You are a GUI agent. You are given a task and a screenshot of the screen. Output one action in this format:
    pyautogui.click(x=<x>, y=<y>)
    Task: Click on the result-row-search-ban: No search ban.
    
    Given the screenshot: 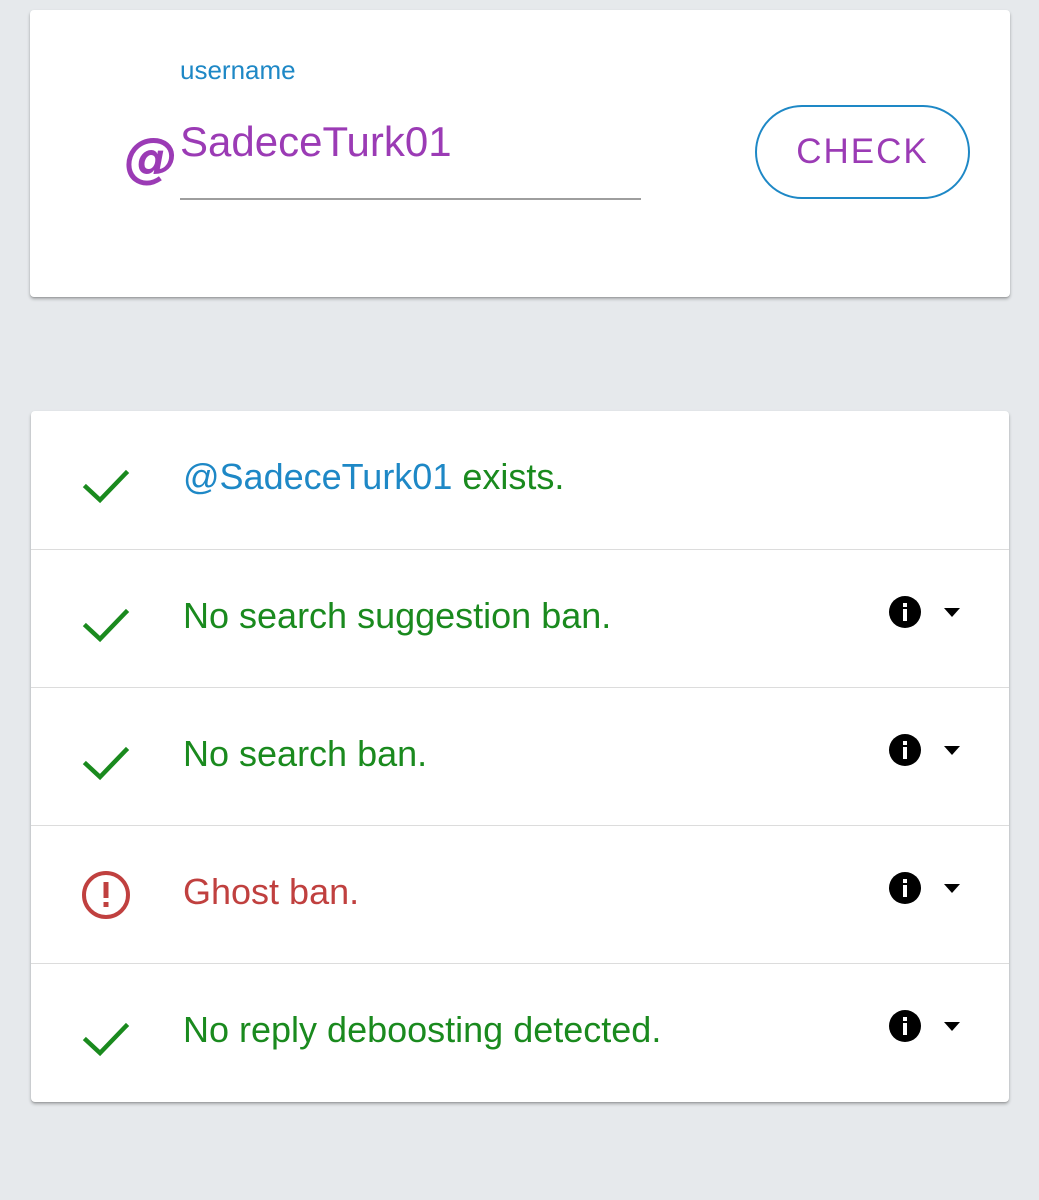 What is the action you would take?
    pyautogui.click(x=520, y=756)
    